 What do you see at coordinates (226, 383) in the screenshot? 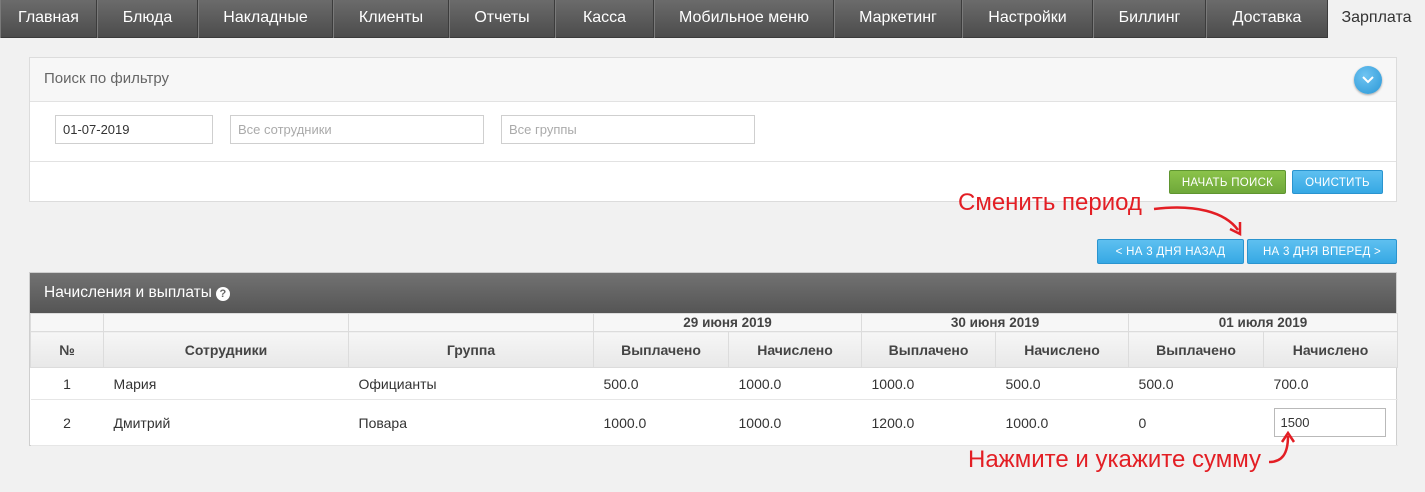
I see `employee-name: Мария` at bounding box center [226, 383].